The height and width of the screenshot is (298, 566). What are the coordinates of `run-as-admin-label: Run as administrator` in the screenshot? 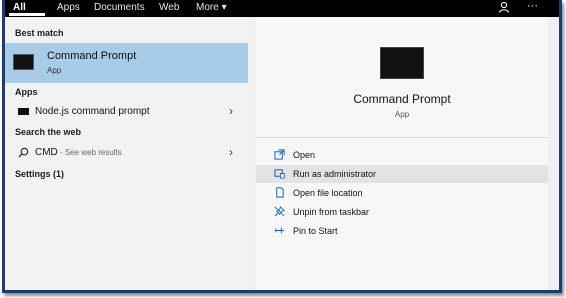 It's located at (335, 174).